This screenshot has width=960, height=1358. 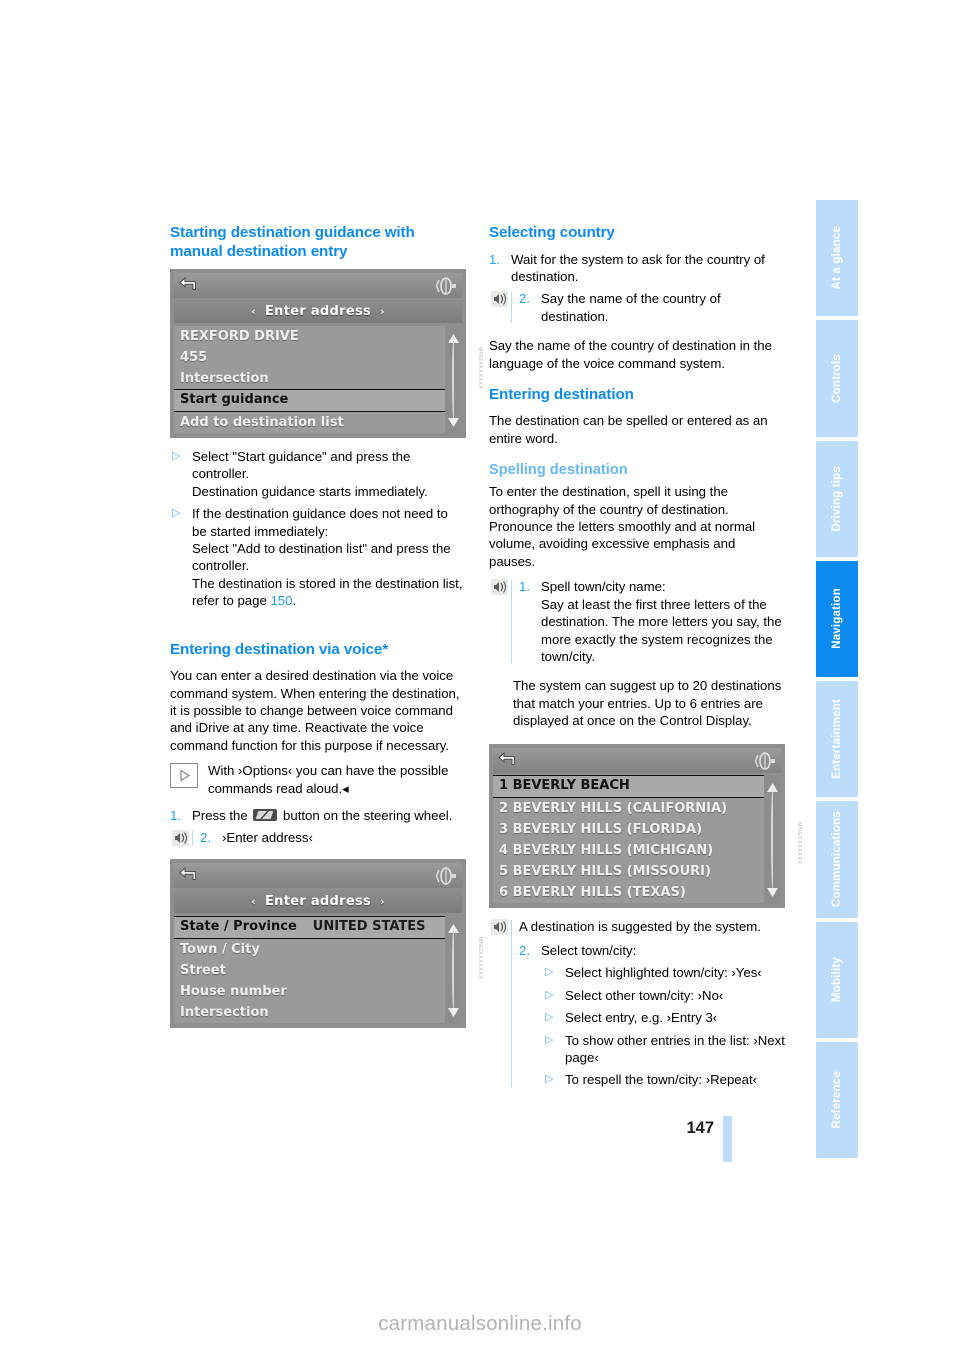 I want to click on display-list-item-label: Start guidance, so click(x=234, y=399).